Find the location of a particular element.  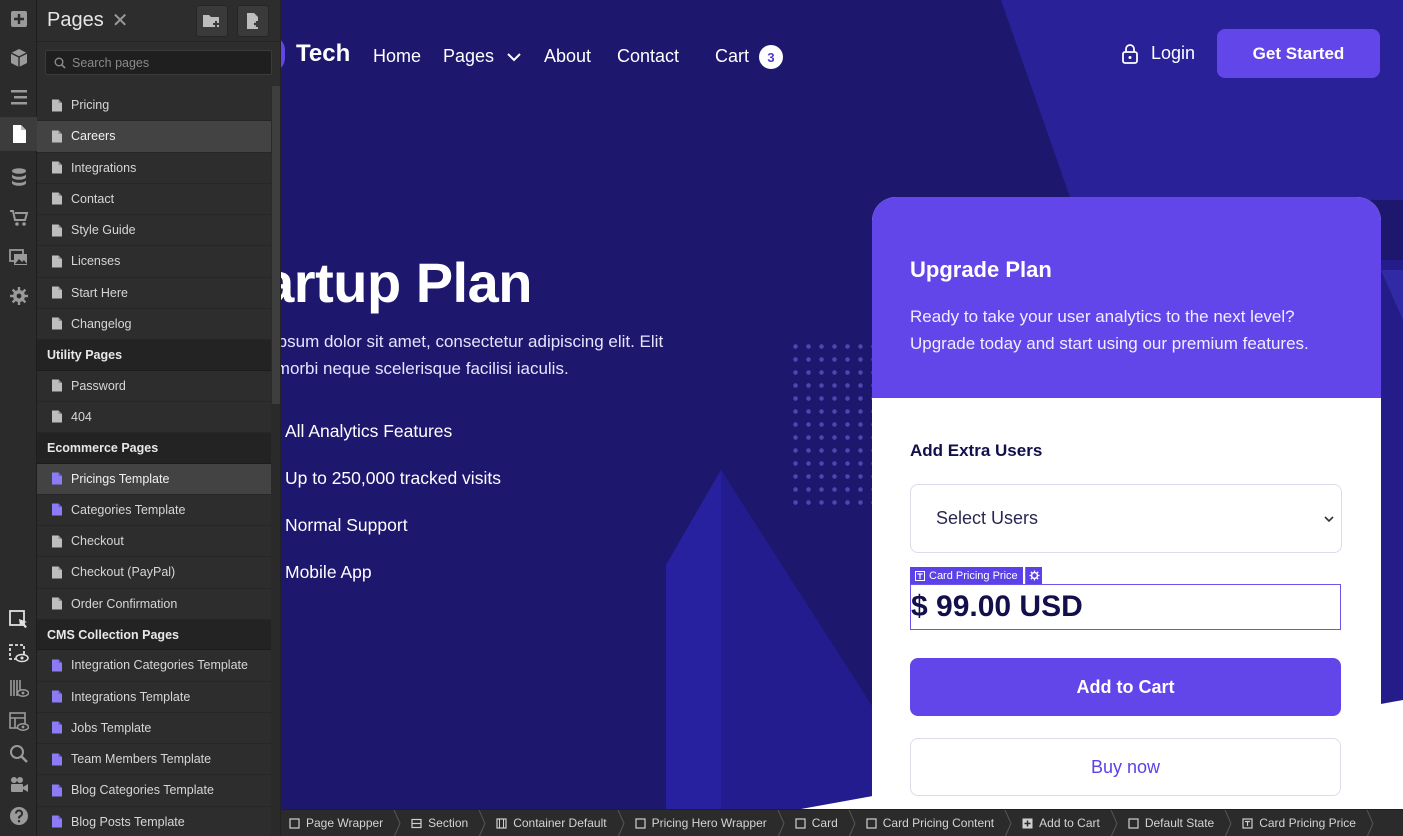

selected-element-tag: Card Pricing Price is located at coordinates (966, 575).